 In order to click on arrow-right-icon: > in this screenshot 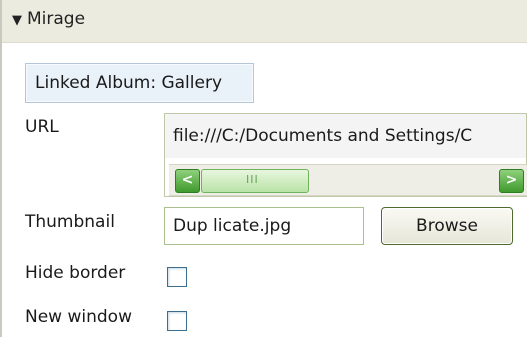, I will do `click(511, 181)`.